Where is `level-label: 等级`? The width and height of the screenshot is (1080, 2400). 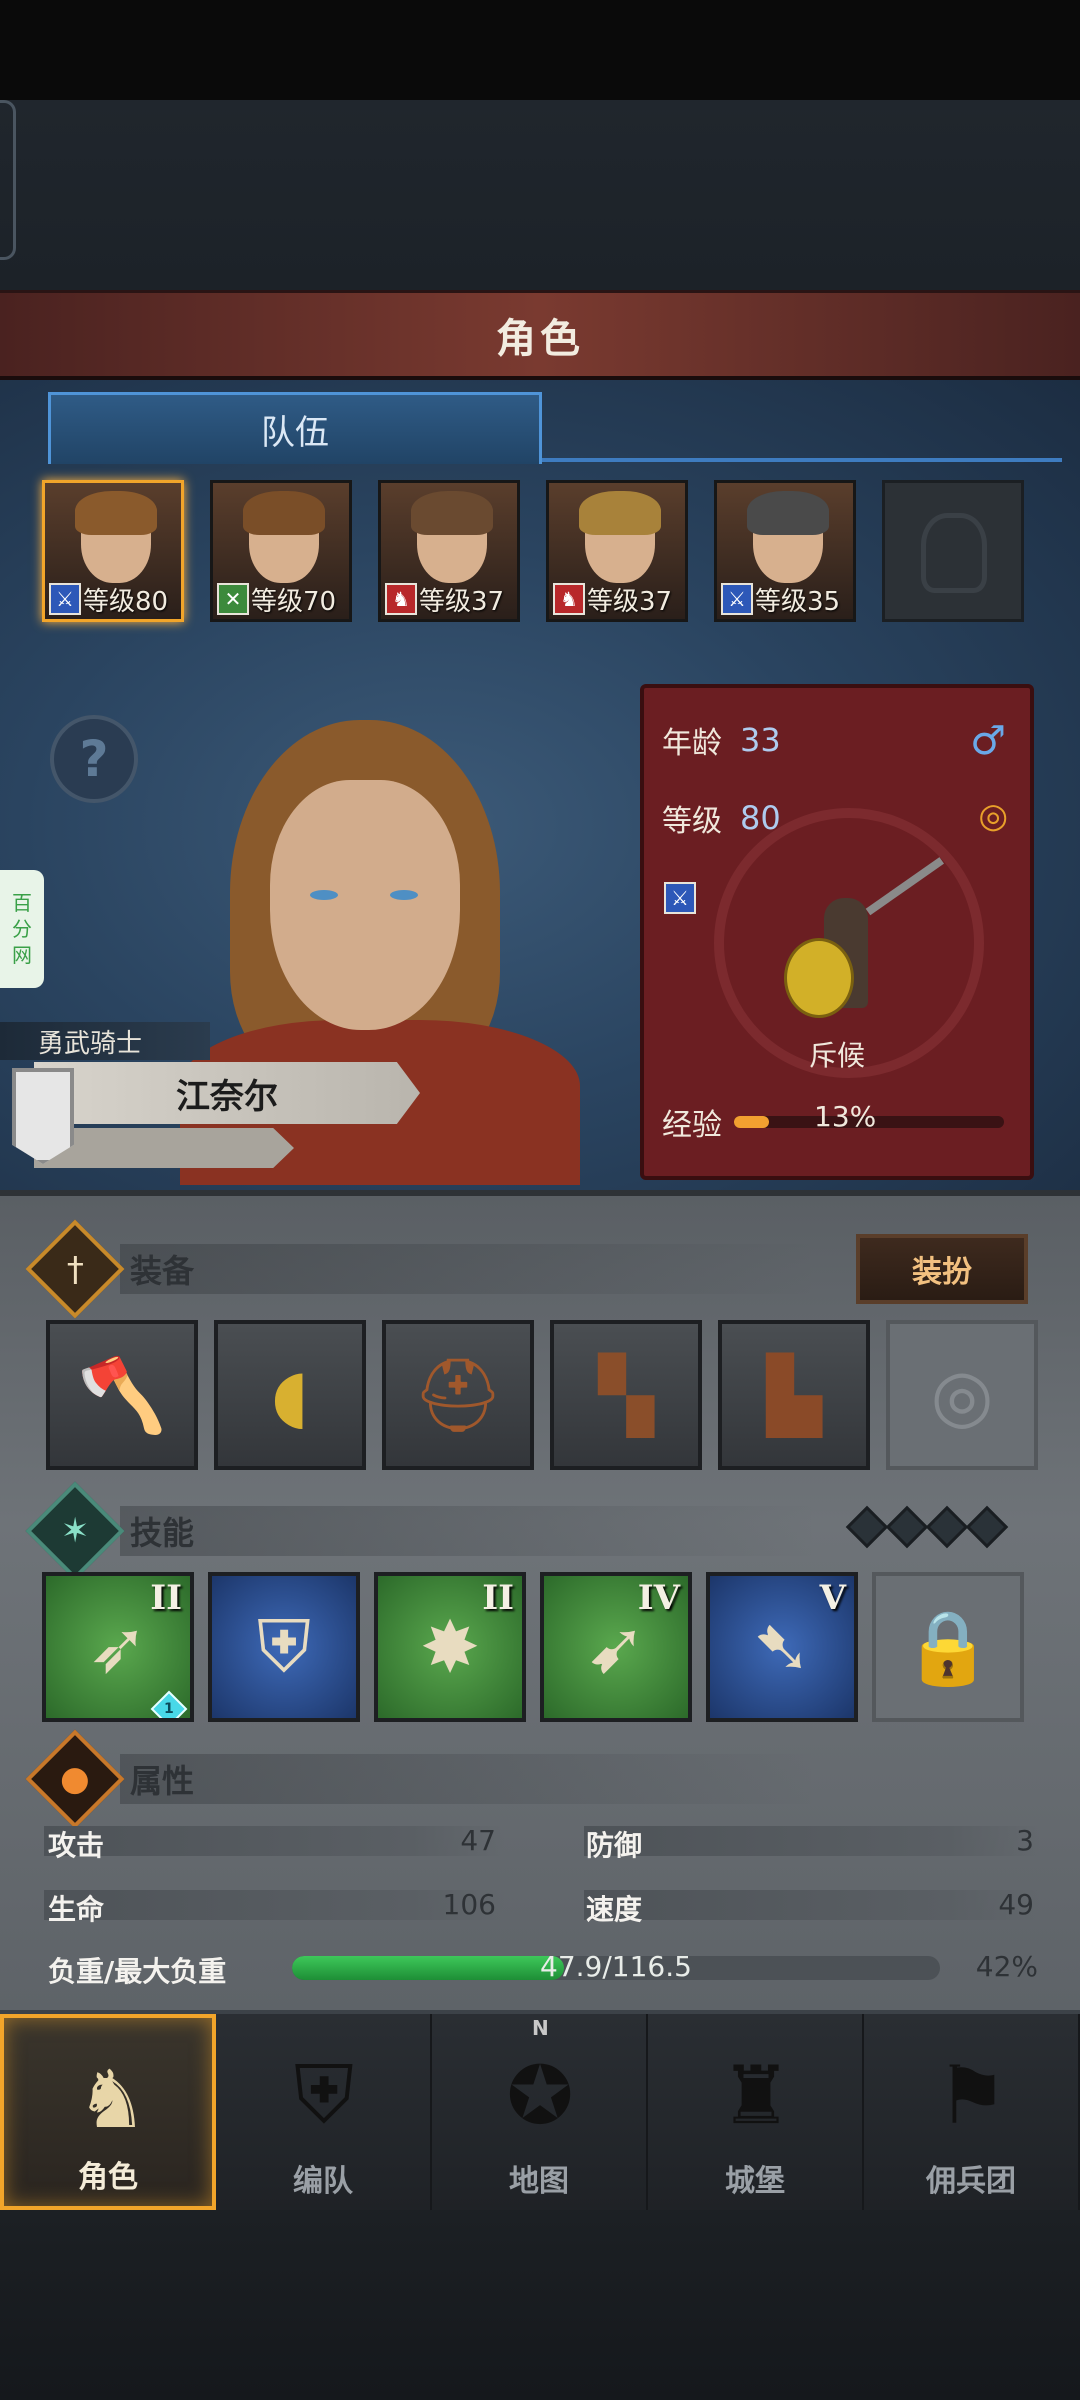
level-label: 等级 is located at coordinates (692, 821).